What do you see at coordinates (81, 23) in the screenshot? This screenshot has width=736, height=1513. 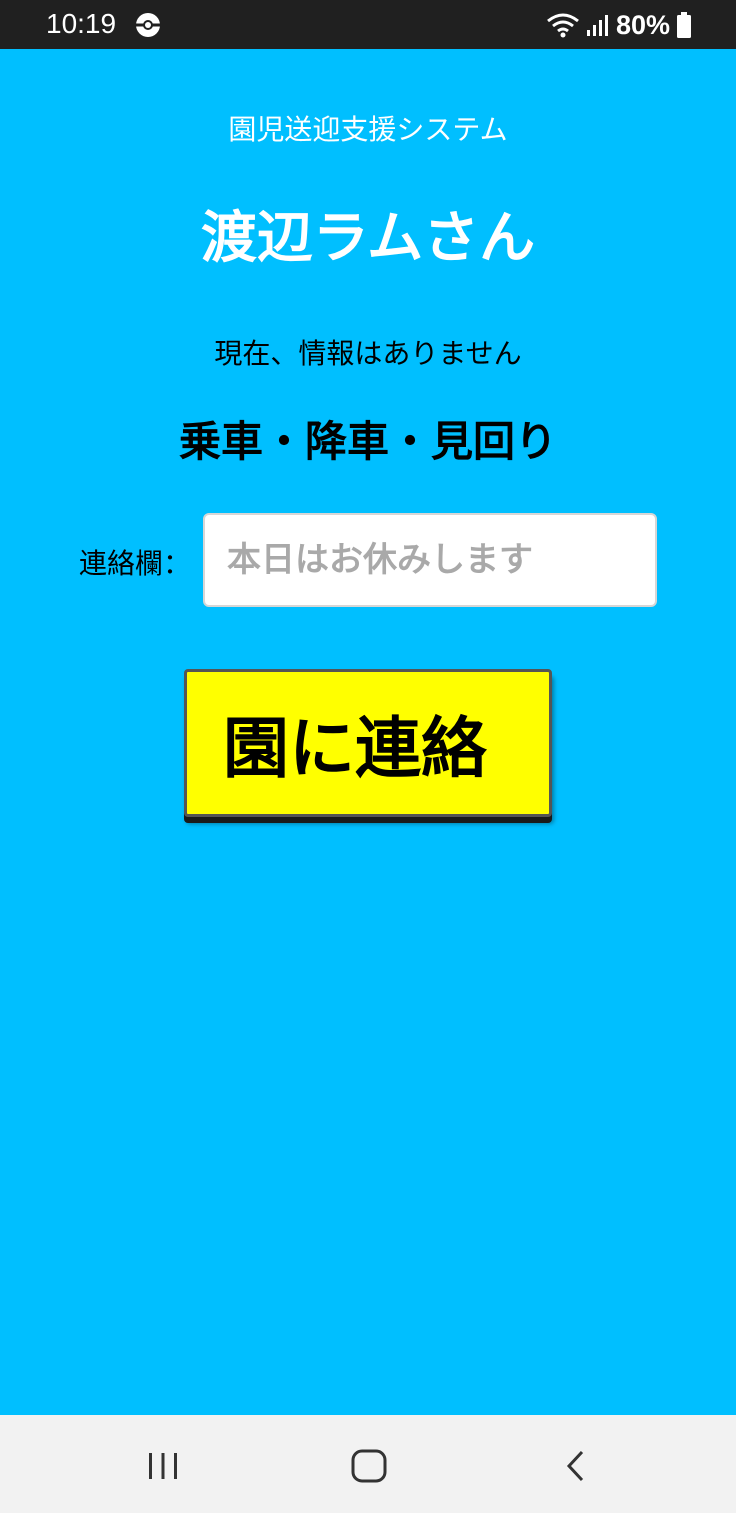 I see `status-time: 10:19` at bounding box center [81, 23].